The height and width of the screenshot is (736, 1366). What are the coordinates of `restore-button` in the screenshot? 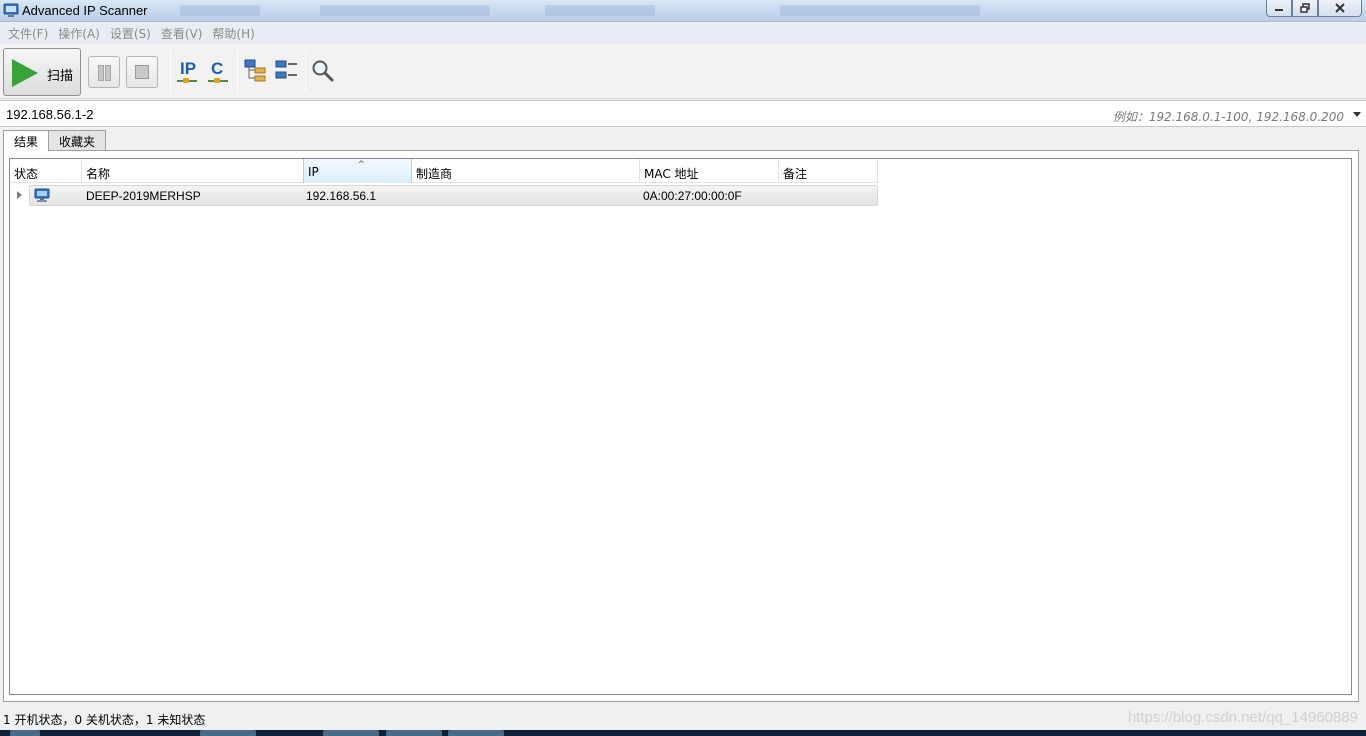 It's located at (1305, 8).